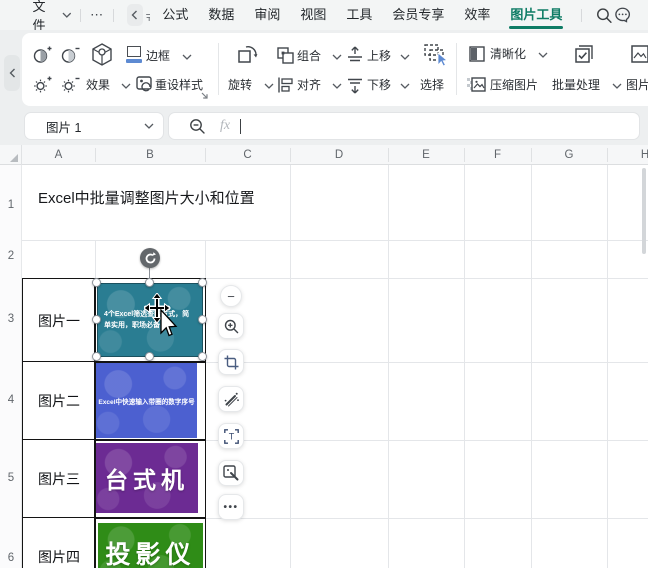  Describe the element at coordinates (98, 85) in the screenshot. I see `effects-button: 效果` at that location.